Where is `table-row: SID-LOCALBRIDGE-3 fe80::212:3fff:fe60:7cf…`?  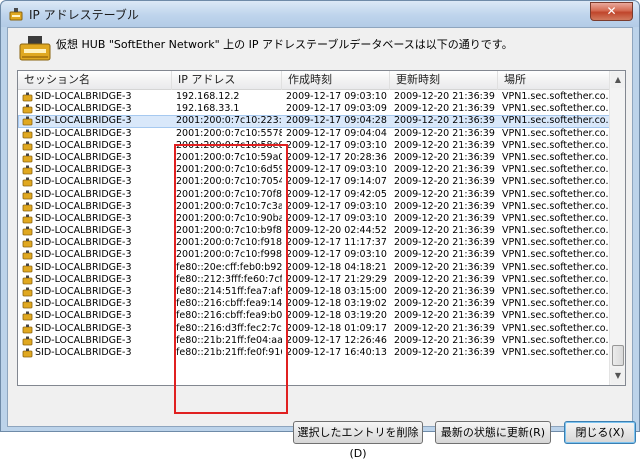 table-row: SID-LOCALBRIDGE-3 fe80::212:3fff:fe60:7cf… is located at coordinates (314, 280).